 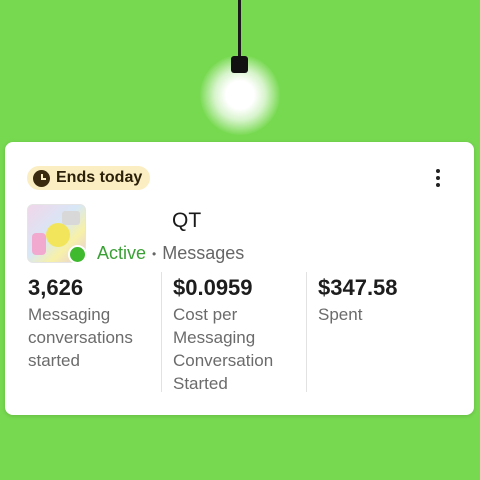 I want to click on ad-status-line: Active • Messages, so click(x=170, y=253).